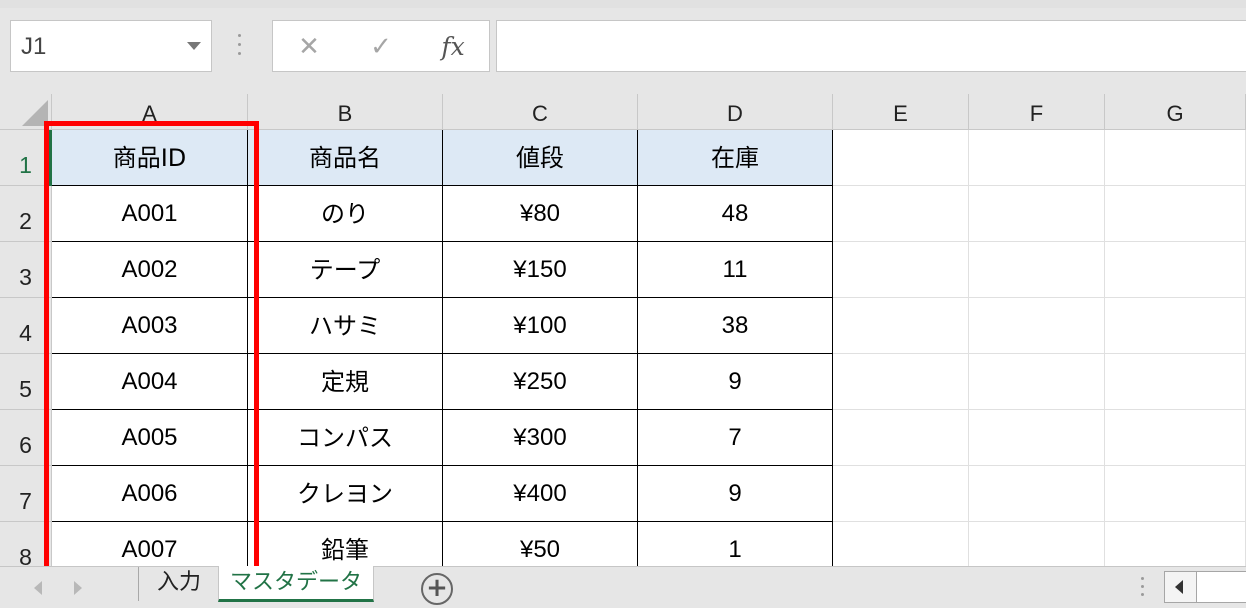 Image resolution: width=1246 pixels, height=608 pixels. I want to click on formula-bar: J1 ✕ ✓ fx, so click(623, 51).